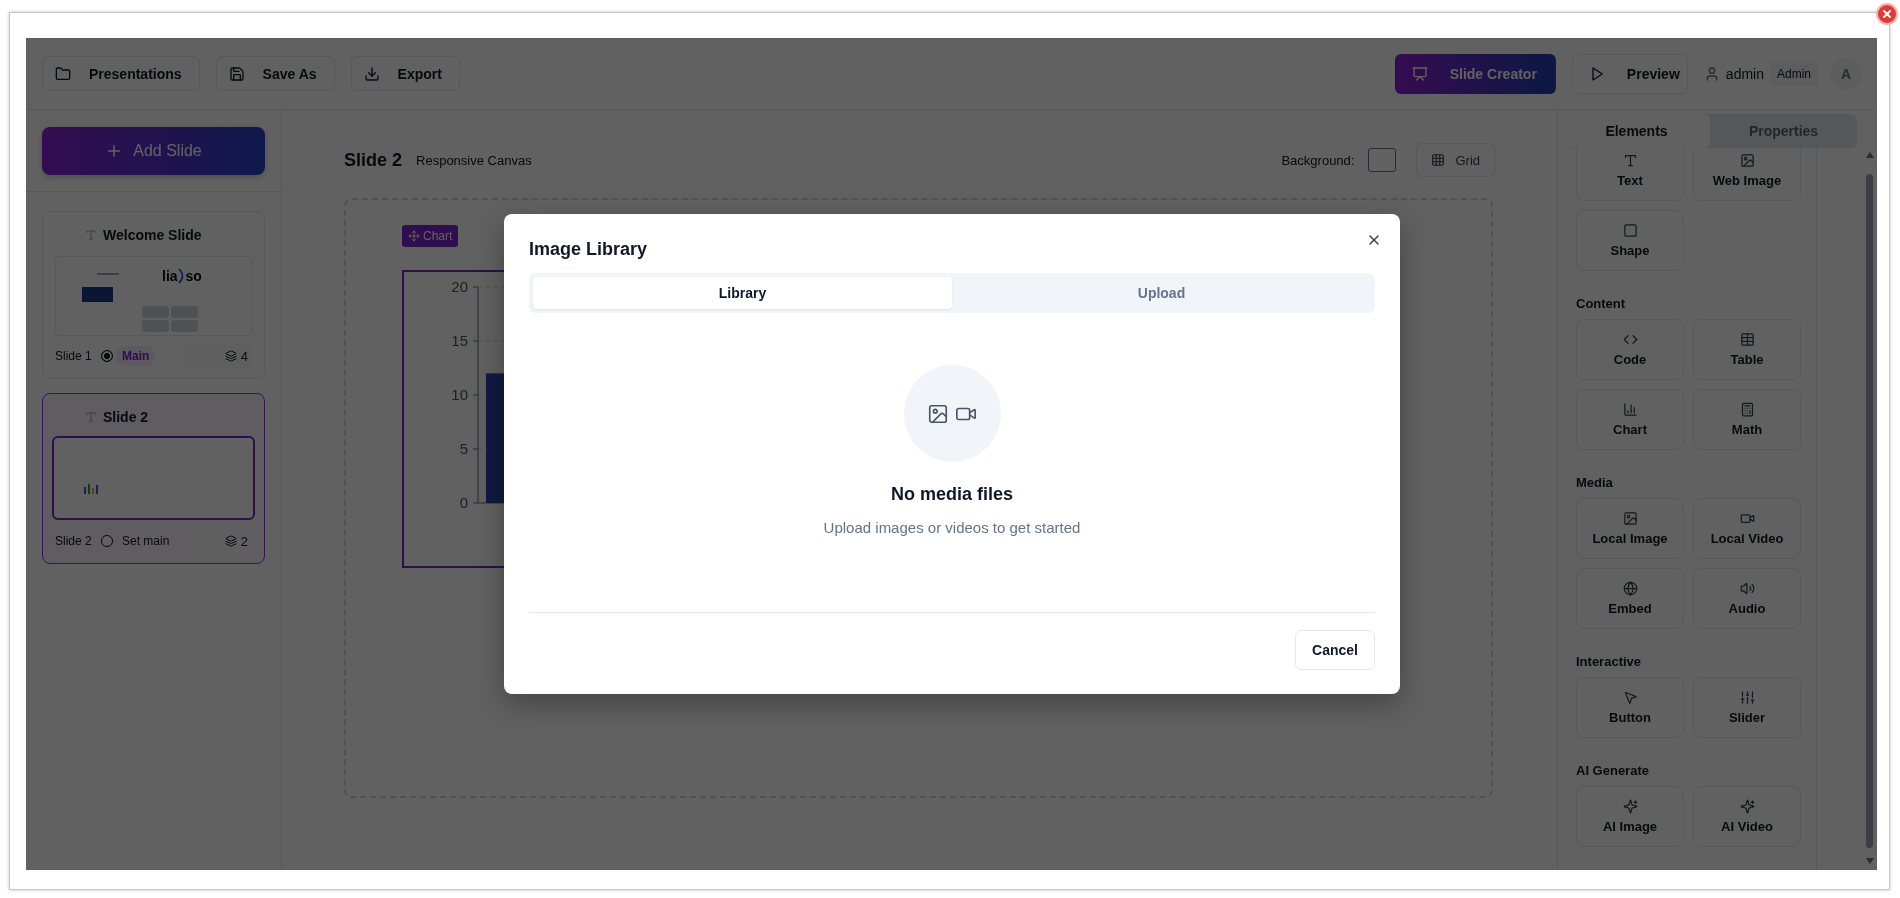 The height and width of the screenshot is (898, 1900). What do you see at coordinates (1382, 160) in the screenshot?
I see `background-color-swatch` at bounding box center [1382, 160].